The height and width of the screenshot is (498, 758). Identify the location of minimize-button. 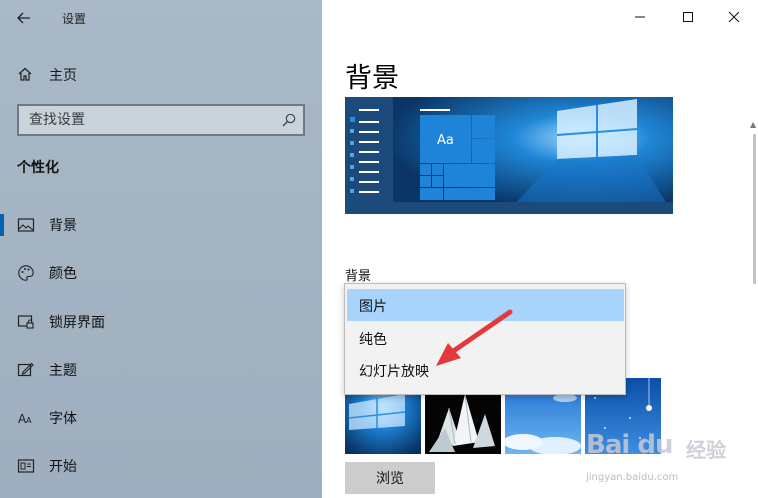
(640, 17).